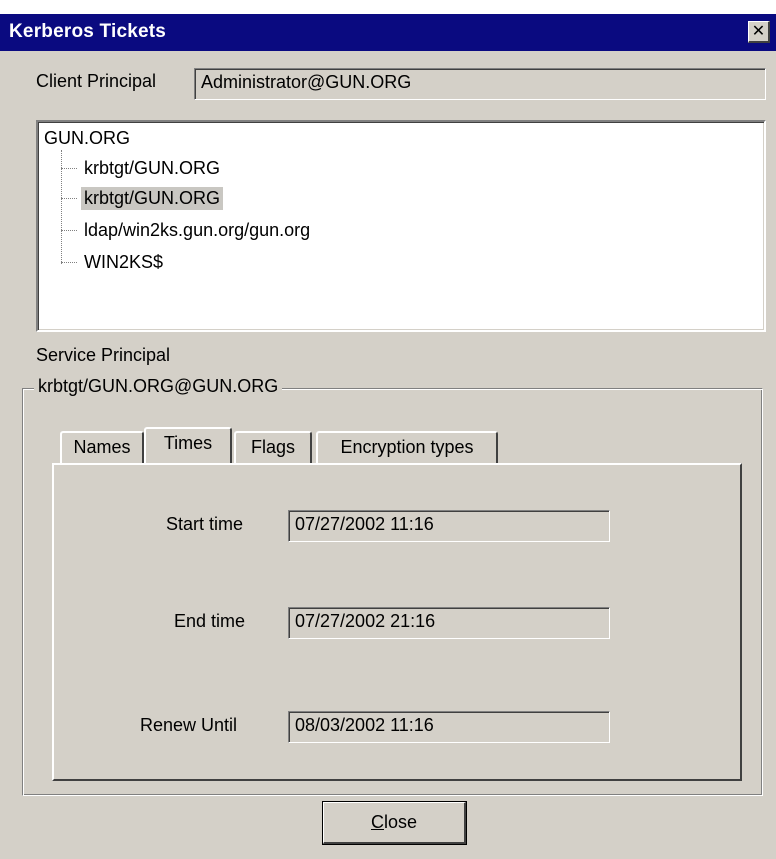  I want to click on client-principal-field: Administrator@GUN.ORG, so click(480, 84).